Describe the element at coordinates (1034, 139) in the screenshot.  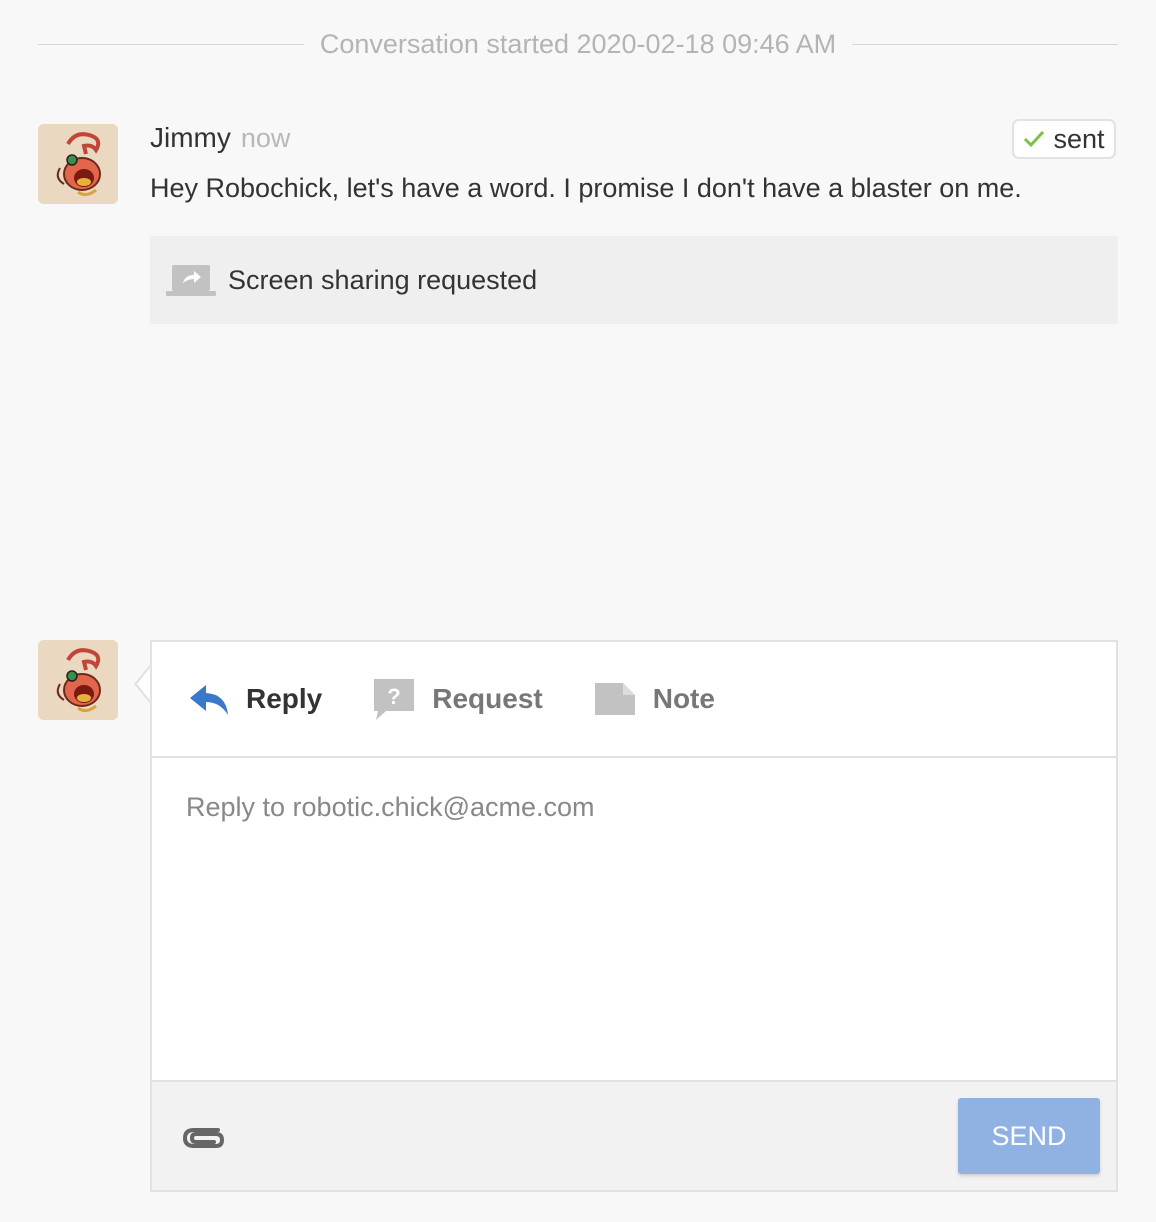
I see `check-icon` at that location.